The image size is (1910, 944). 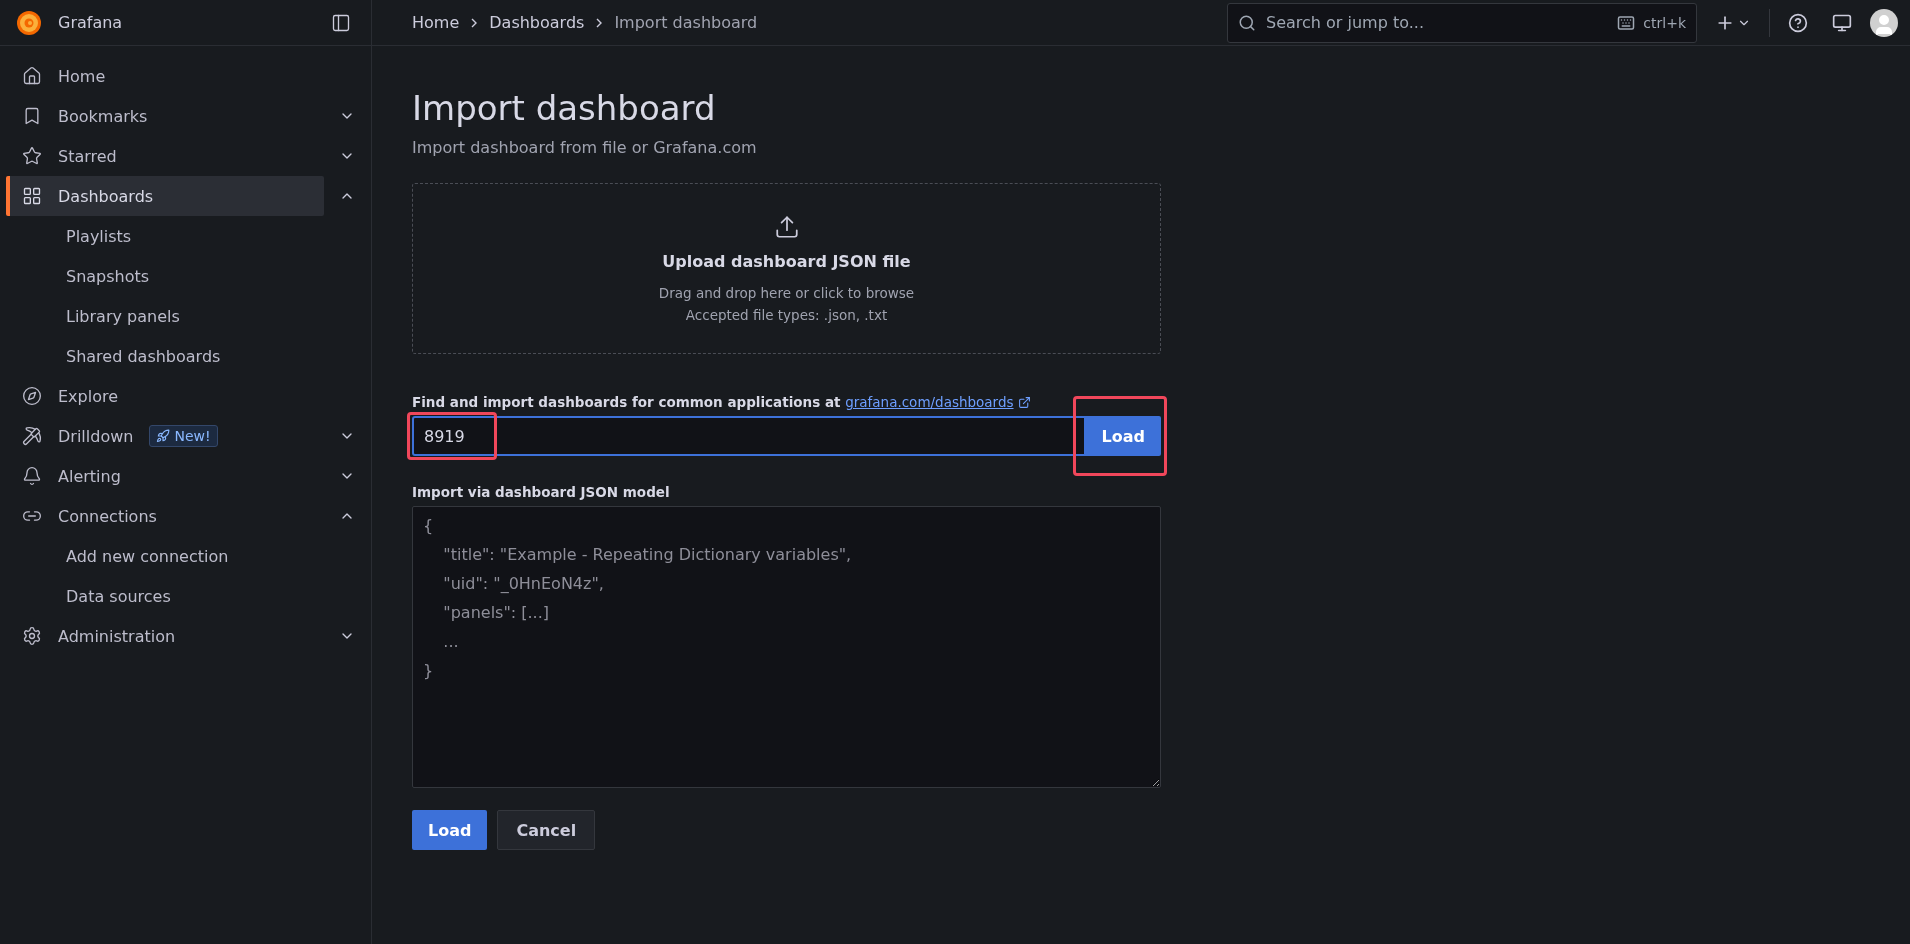 What do you see at coordinates (32, 396) in the screenshot?
I see `compass-icon` at bounding box center [32, 396].